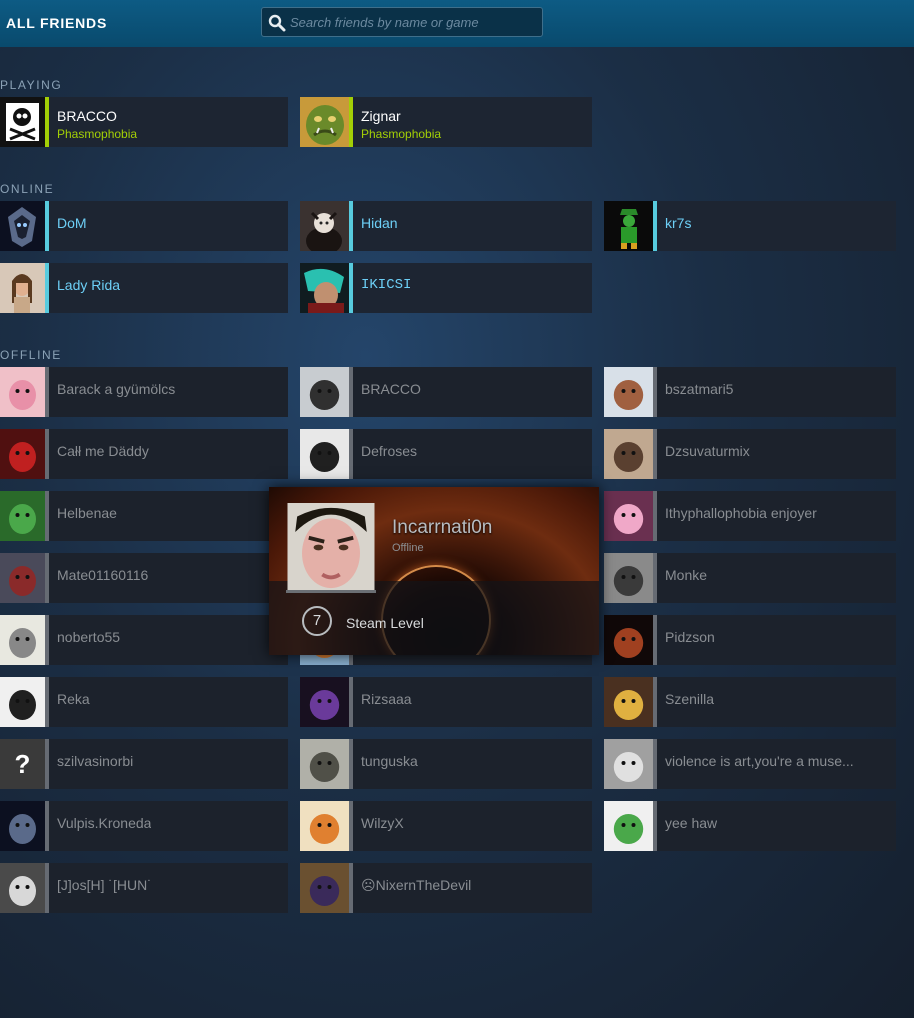 This screenshot has width=914, height=1018. Describe the element at coordinates (750, 640) in the screenshot. I see `friend-item: Pidzson` at that location.